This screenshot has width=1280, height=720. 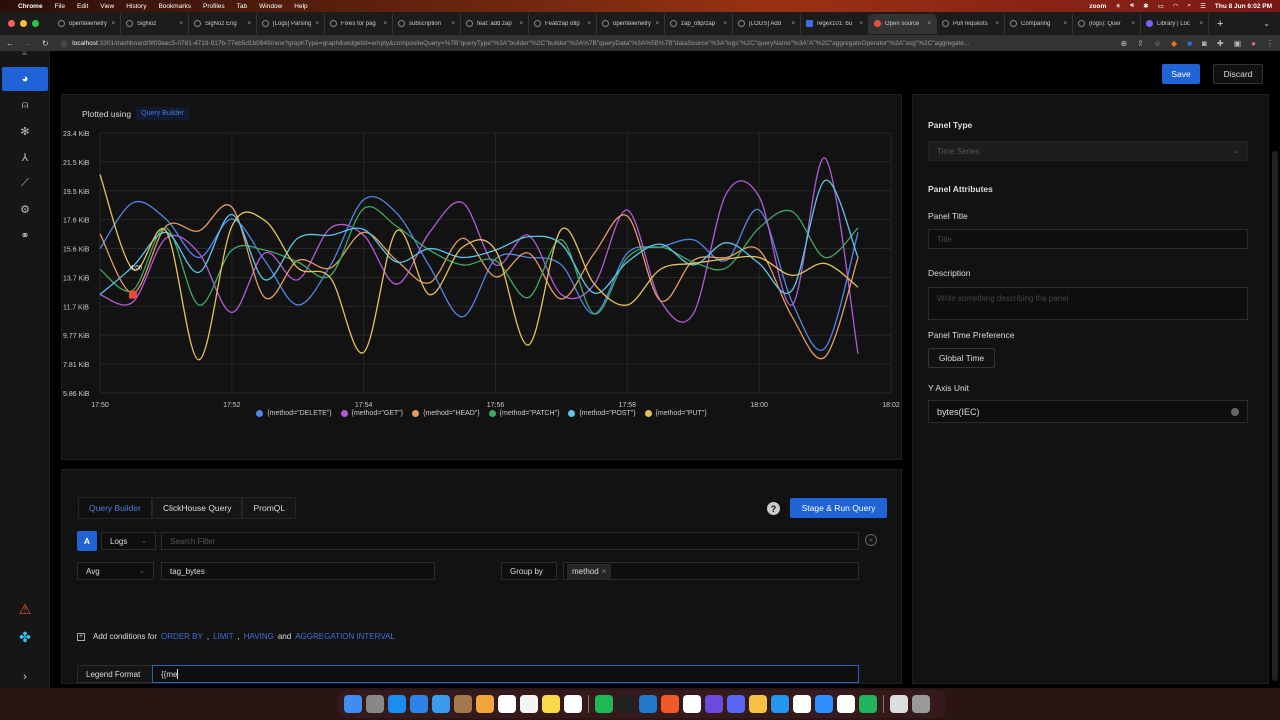 What do you see at coordinates (1140, 43) in the screenshot?
I see `share-icon: ⇪` at bounding box center [1140, 43].